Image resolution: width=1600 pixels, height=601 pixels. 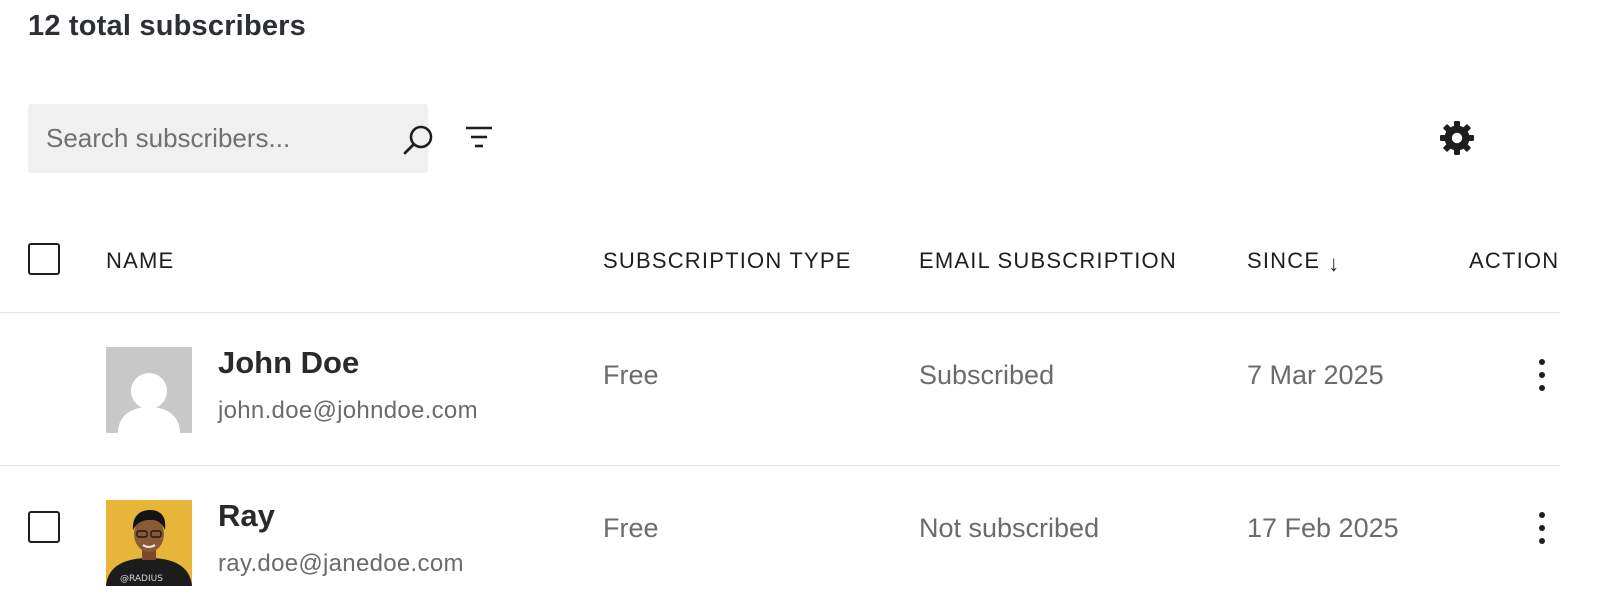 What do you see at coordinates (149, 390) in the screenshot?
I see `default-avatar` at bounding box center [149, 390].